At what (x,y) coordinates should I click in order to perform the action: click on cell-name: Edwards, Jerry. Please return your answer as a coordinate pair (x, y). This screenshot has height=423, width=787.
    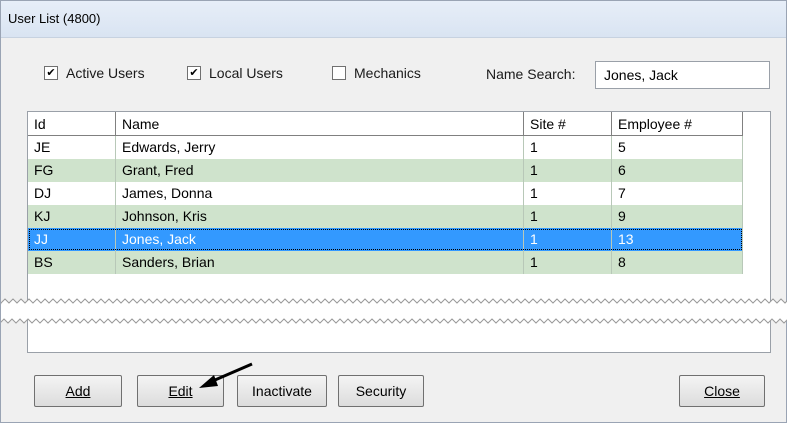
    Looking at the image, I should click on (320, 147).